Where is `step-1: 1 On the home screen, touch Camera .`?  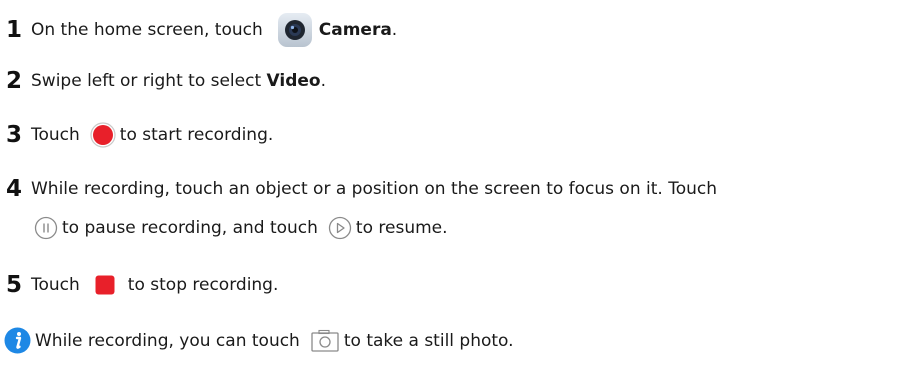 step-1: 1 On the home screen, touch Camera . is located at coordinates (201, 30).